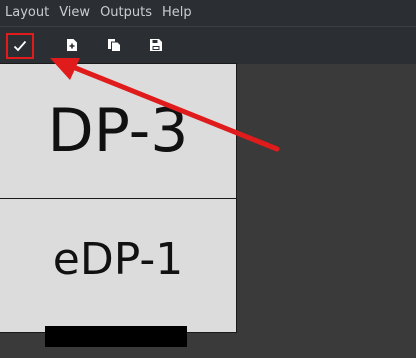 This screenshot has height=358, width=416. Describe the element at coordinates (116, 336) in the screenshot. I see `primary-indicator-bar` at that location.